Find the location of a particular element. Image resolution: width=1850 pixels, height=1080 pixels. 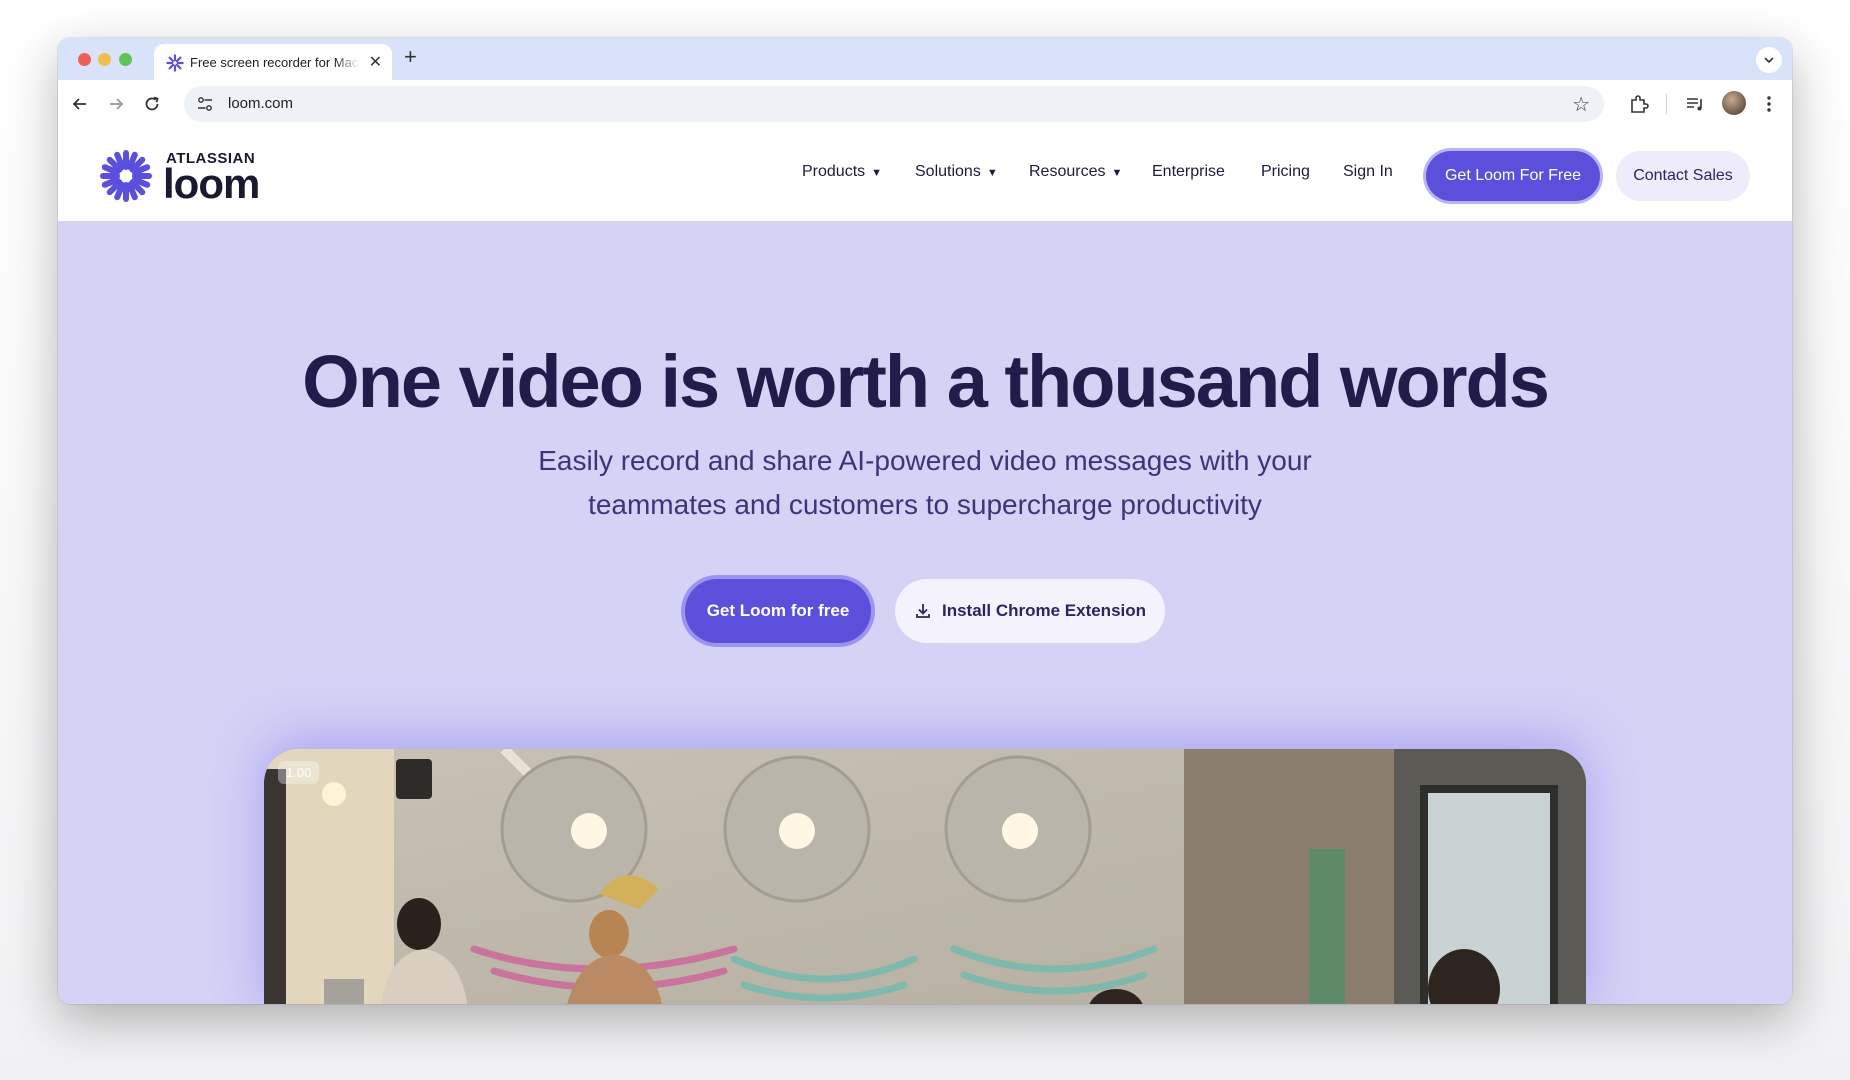

close-window-button is located at coordinates (84, 59).